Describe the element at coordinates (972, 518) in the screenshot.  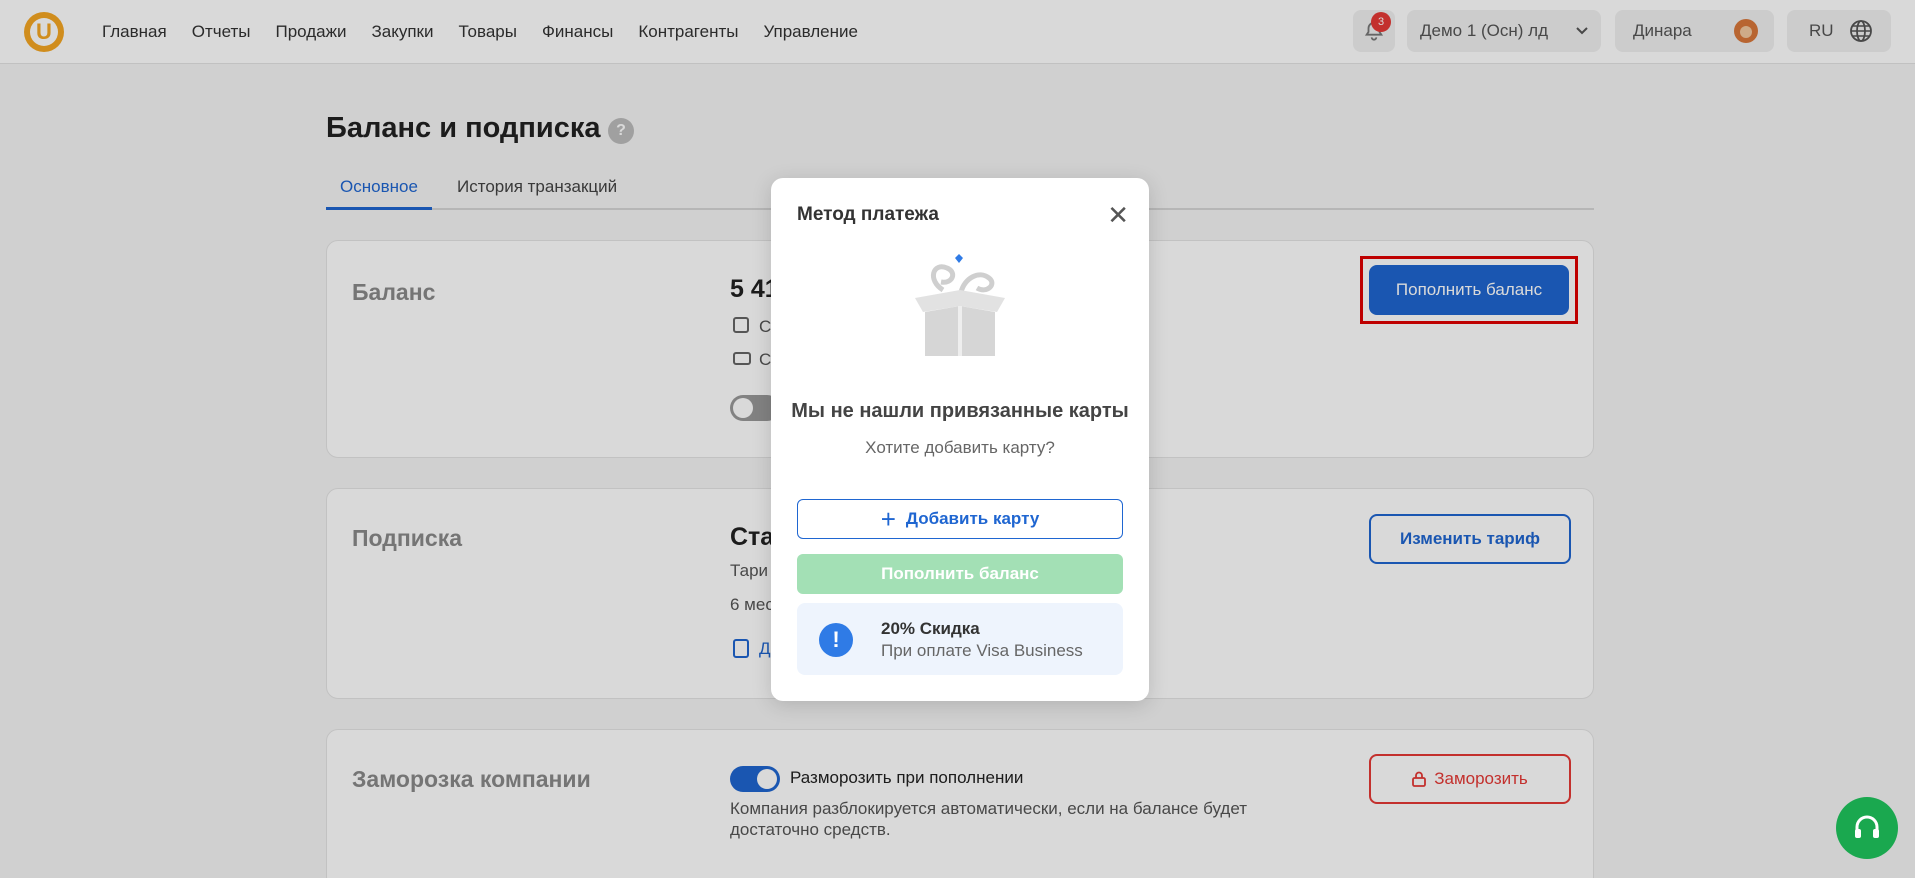
I see `add-card-label: Добавить карту` at that location.